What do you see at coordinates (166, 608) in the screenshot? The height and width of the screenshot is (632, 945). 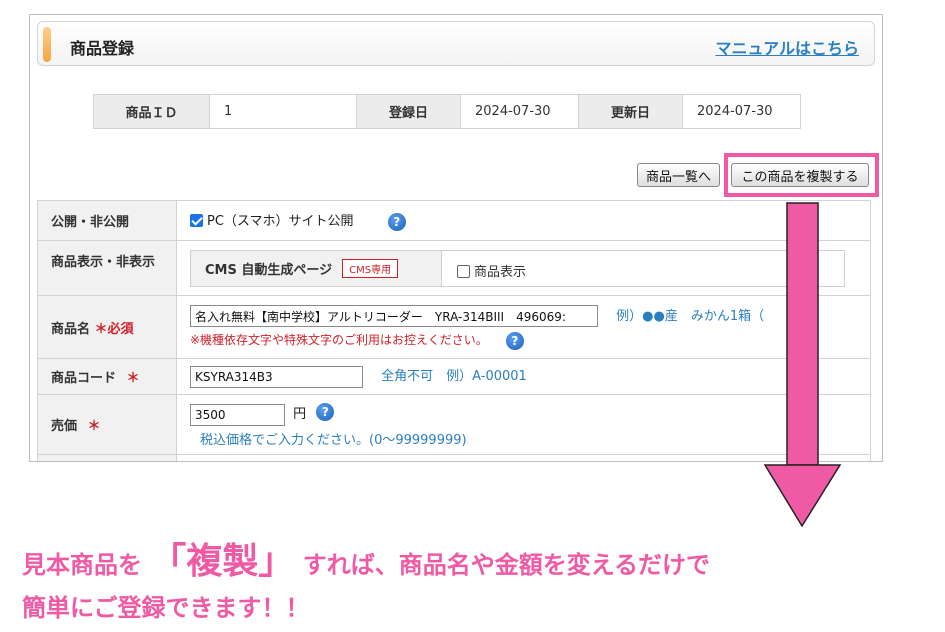 I see `caption-line-2: 簡単にご登録できます！！` at bounding box center [166, 608].